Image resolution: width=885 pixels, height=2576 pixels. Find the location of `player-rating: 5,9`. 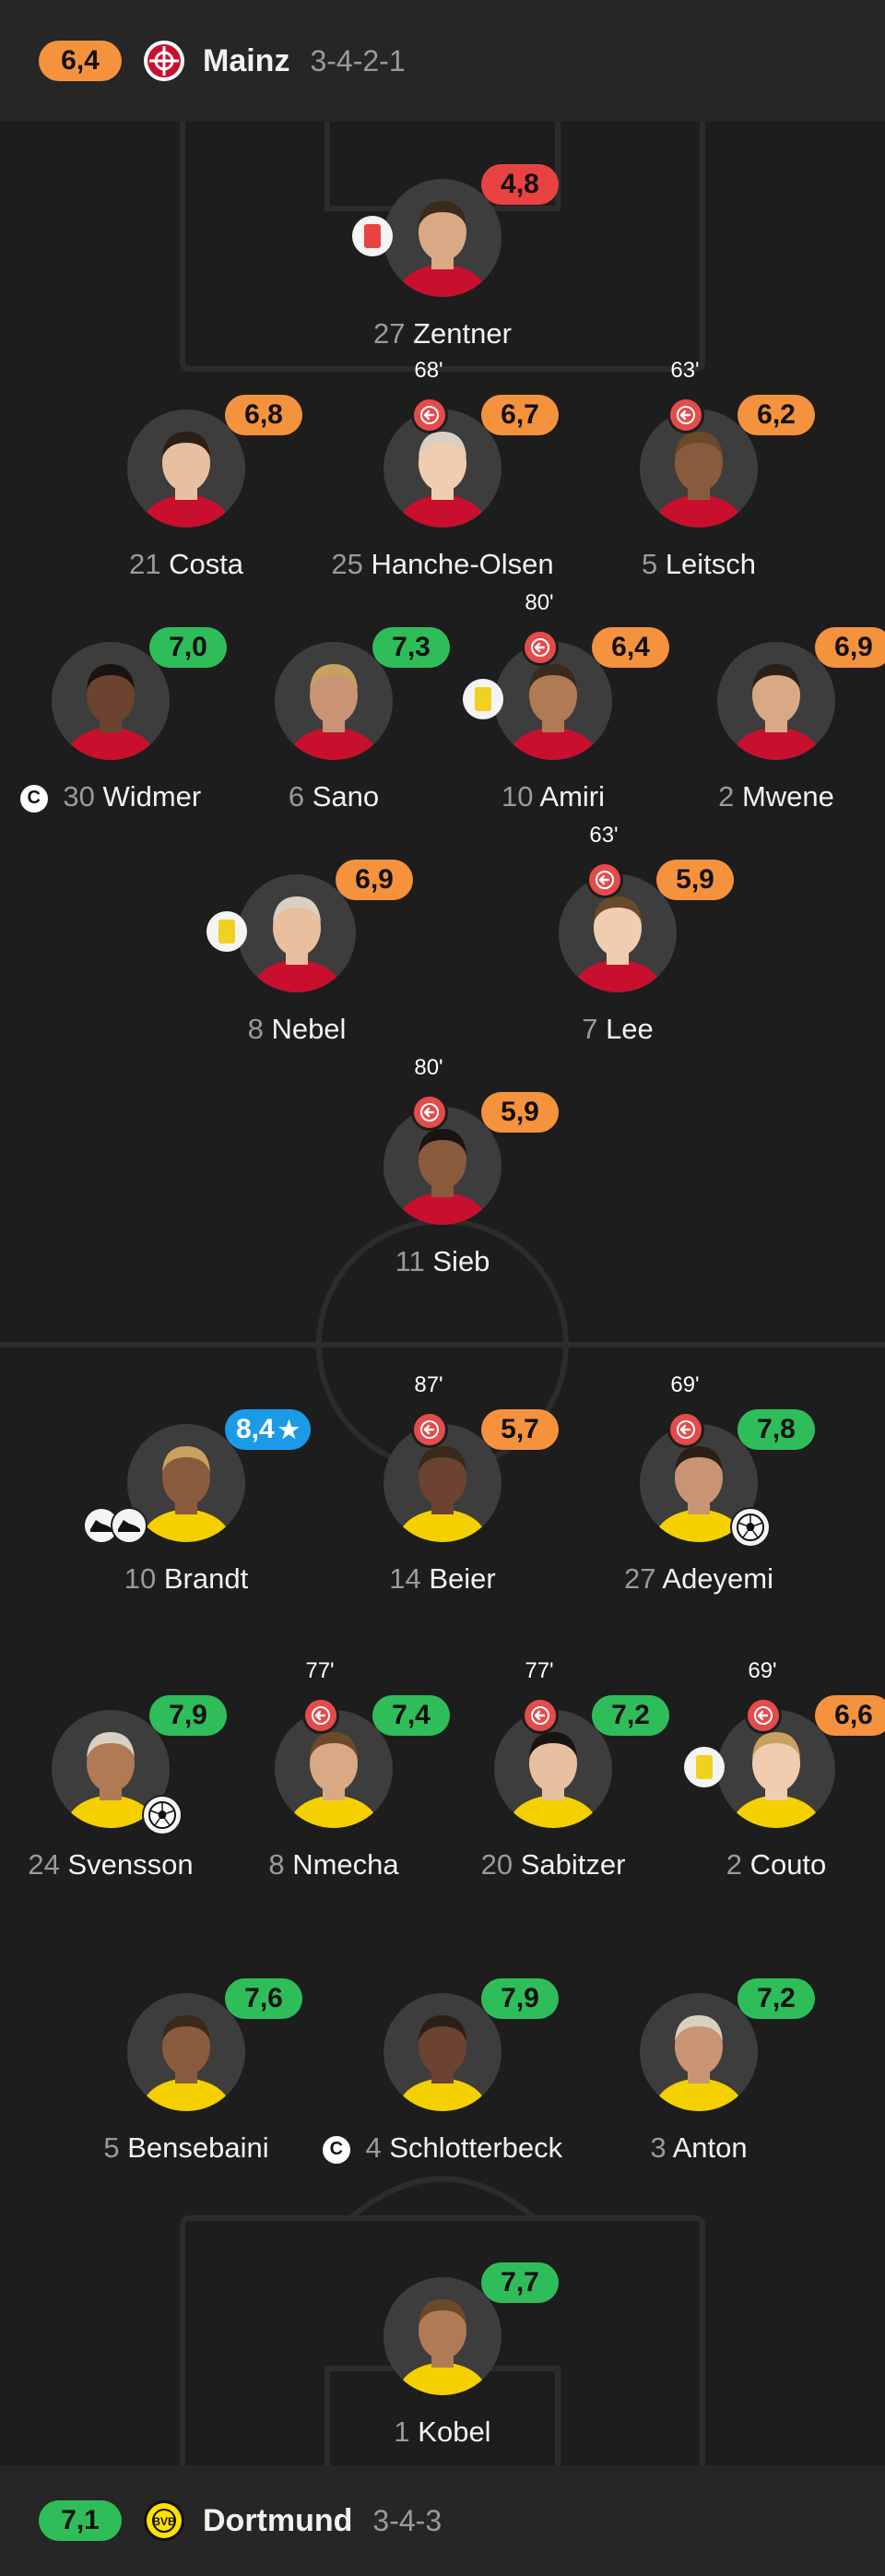

player-rating: 5,9 is located at coordinates (695, 879).